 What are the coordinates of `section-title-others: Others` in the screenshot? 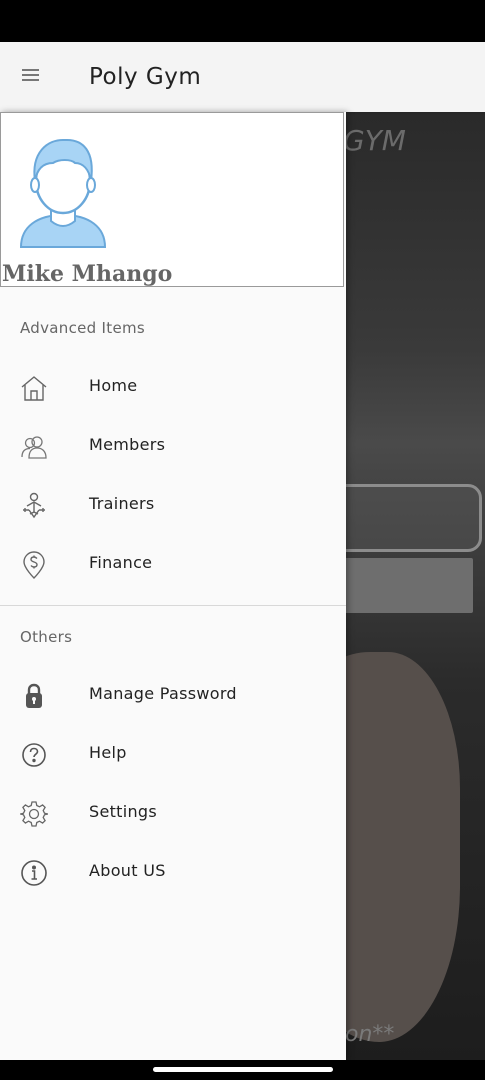 It's located at (46, 637).